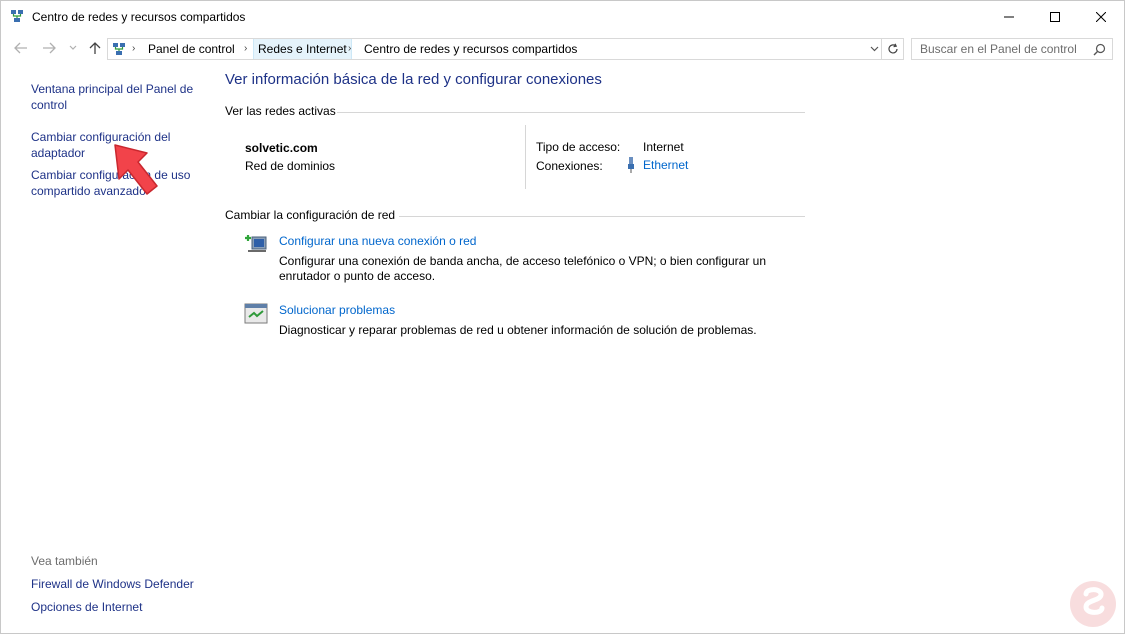 This screenshot has height=634, width=1125. I want to click on recent-locations-button, so click(73, 48).